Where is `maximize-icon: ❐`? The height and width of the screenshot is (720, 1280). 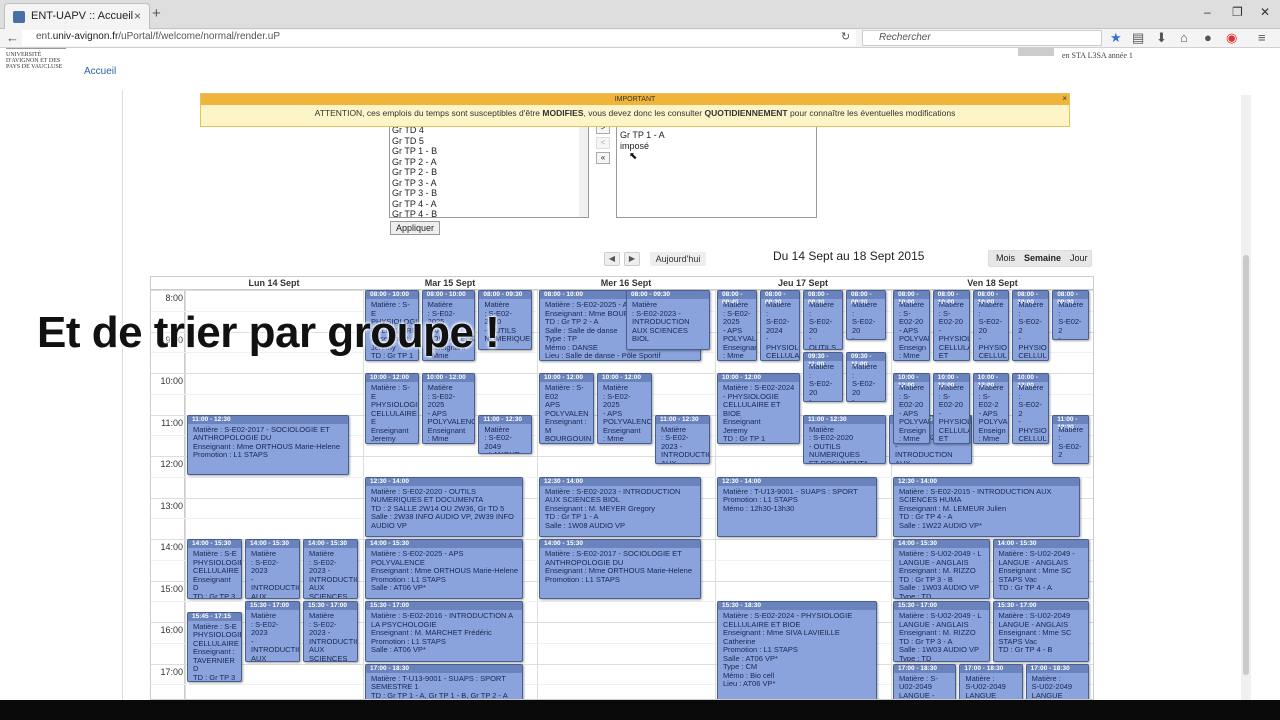 maximize-icon: ❐ is located at coordinates (1237, 12).